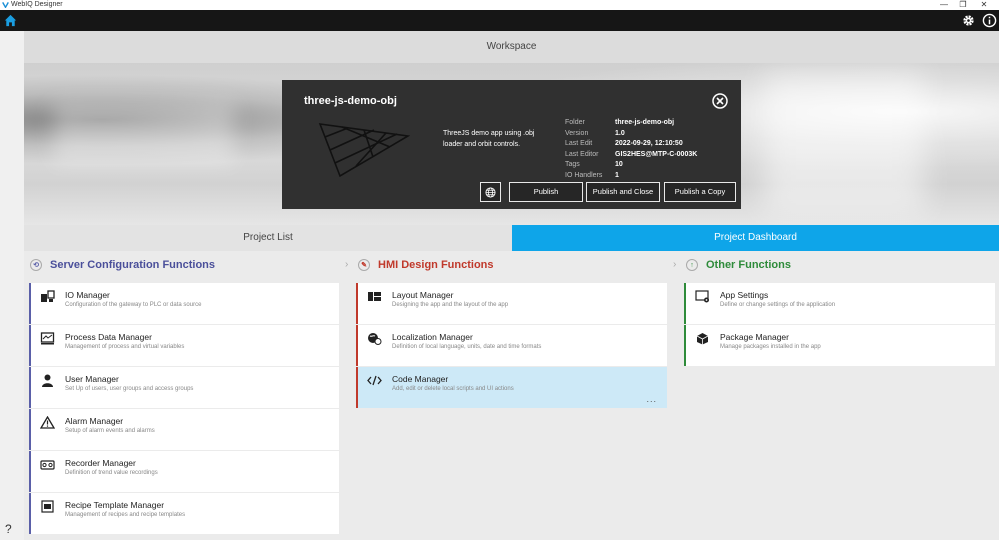 This screenshot has width=999, height=540. Describe the element at coordinates (5, 5) in the screenshot. I see `webiq-logo-icon` at that location.